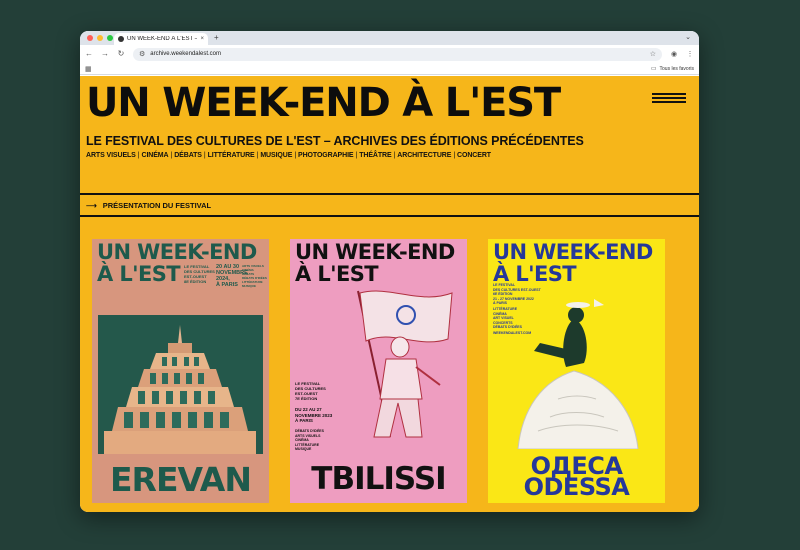  Describe the element at coordinates (142, 54) in the screenshot. I see `site-info-icon: ⚙` at that location.